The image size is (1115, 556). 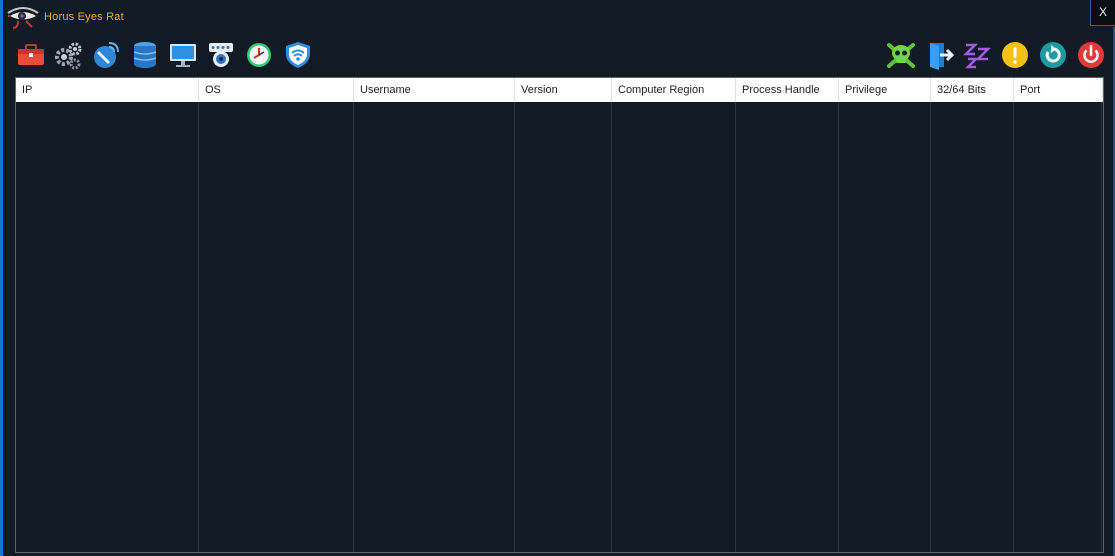 I want to click on toolbox-icon, so click(x=31, y=54).